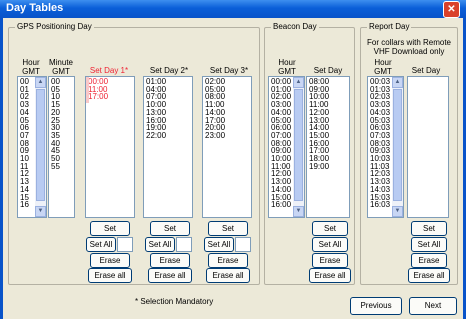  Describe the element at coordinates (281, 205) in the screenshot. I see `list-item: 16:00` at that location.